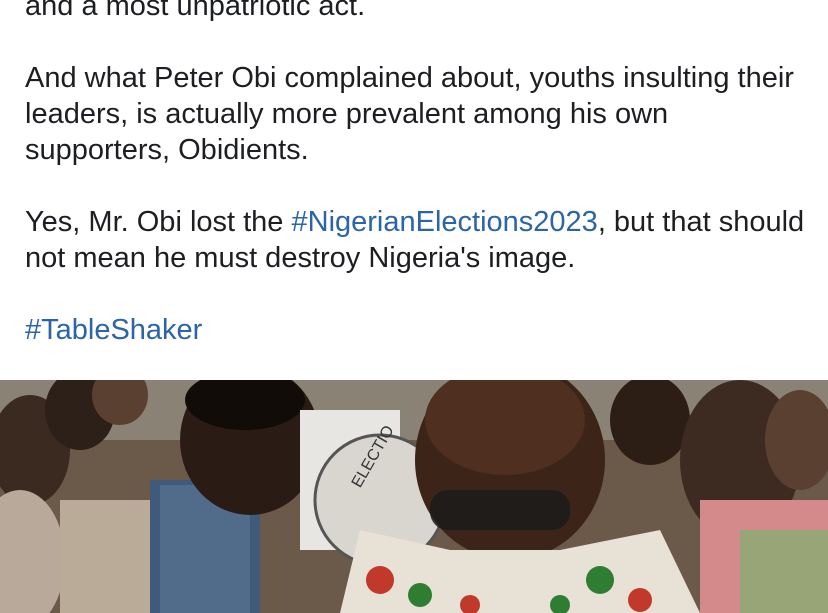 The height and width of the screenshot is (613, 828). I want to click on post-paragraph-4: #TableShaker, so click(420, 330).